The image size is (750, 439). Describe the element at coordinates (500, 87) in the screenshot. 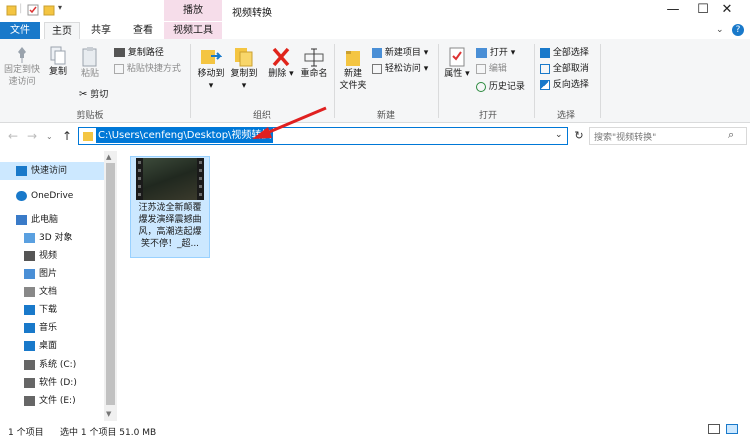

I see `history-button: 历史记录` at that location.